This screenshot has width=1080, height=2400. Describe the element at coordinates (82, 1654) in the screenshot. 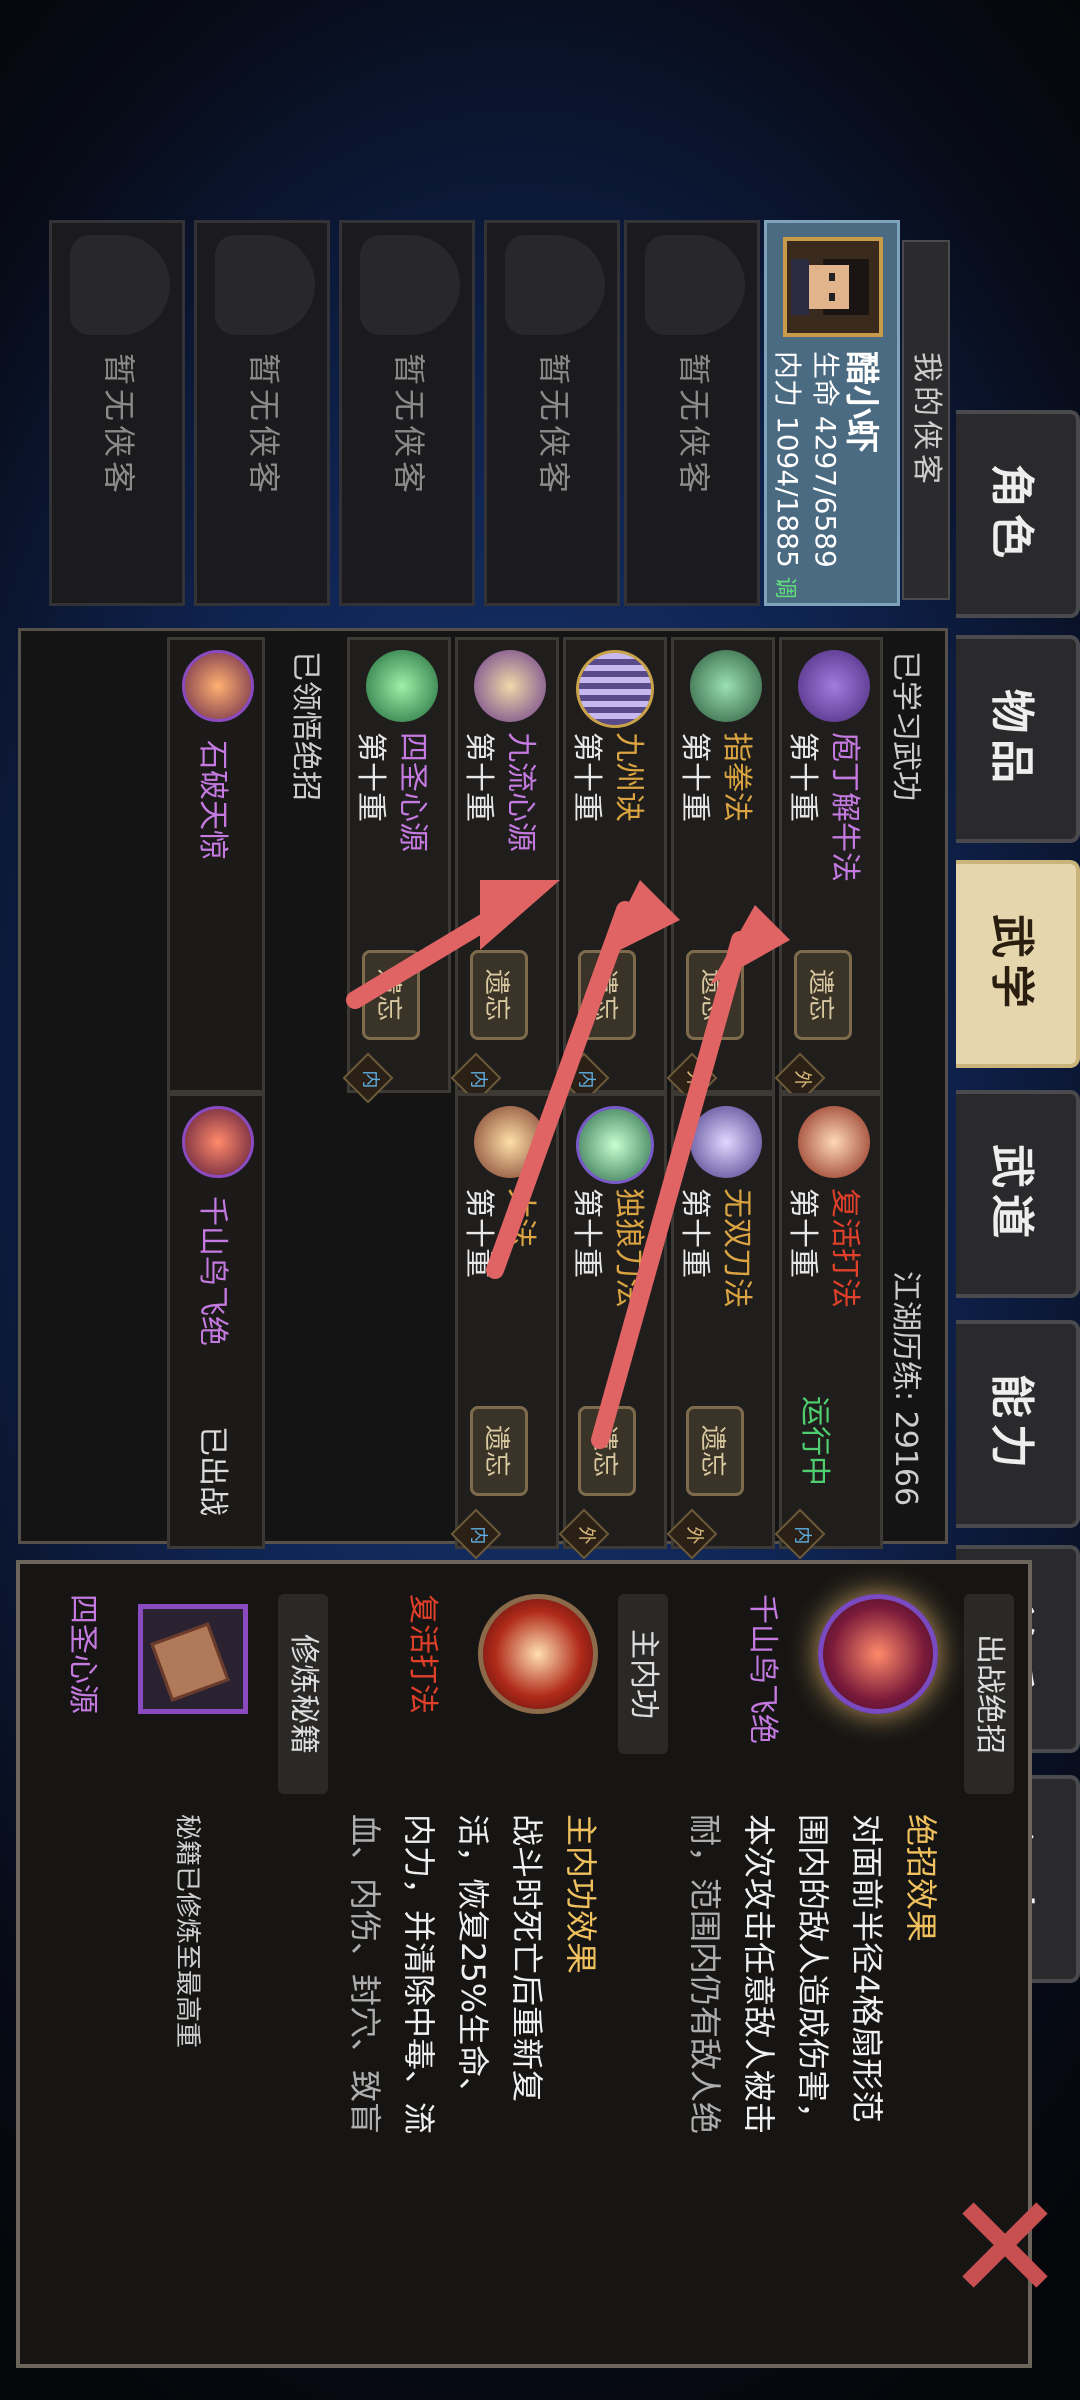

I see `manual-name: 四圣心源` at that location.